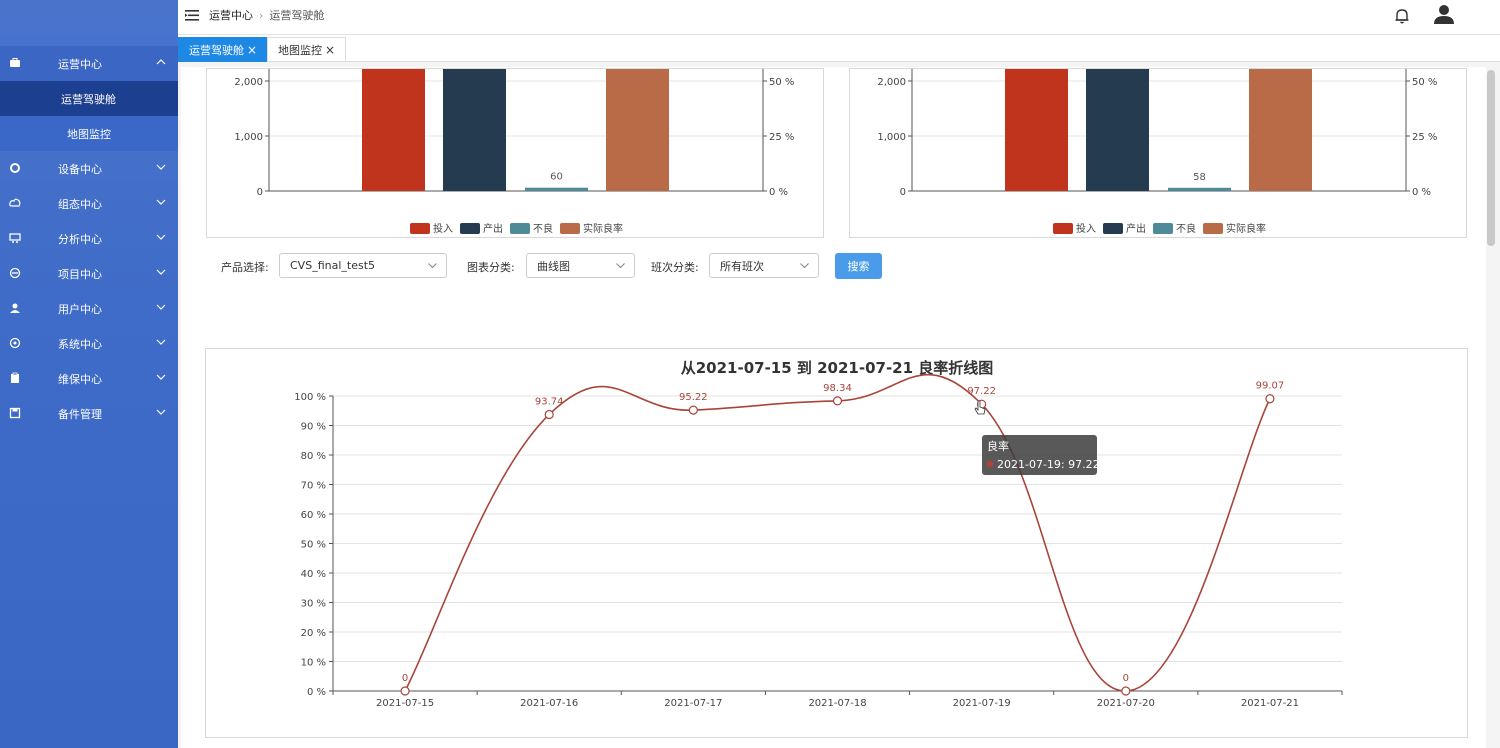  I want to click on chart-type-value: 曲线图, so click(553, 266).